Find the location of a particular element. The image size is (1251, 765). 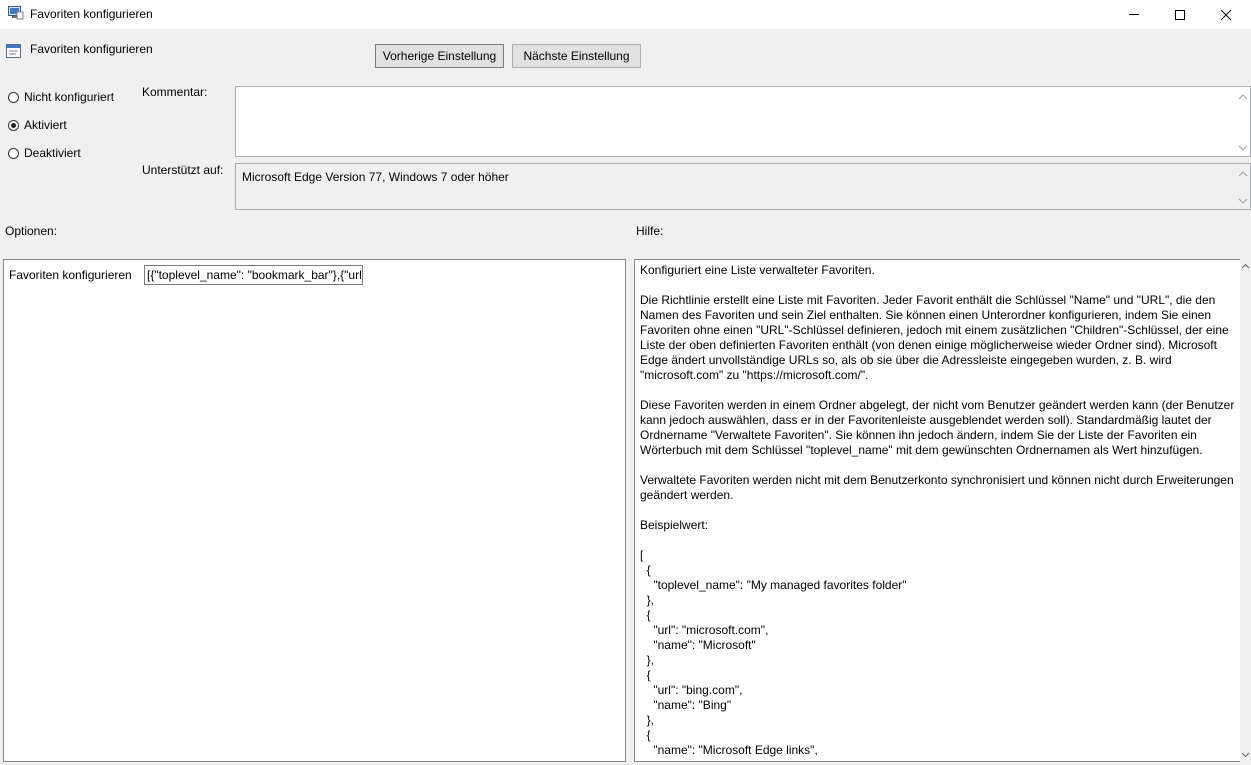

favorites-field-label: Favoriten konfigurieren is located at coordinates (70, 275).